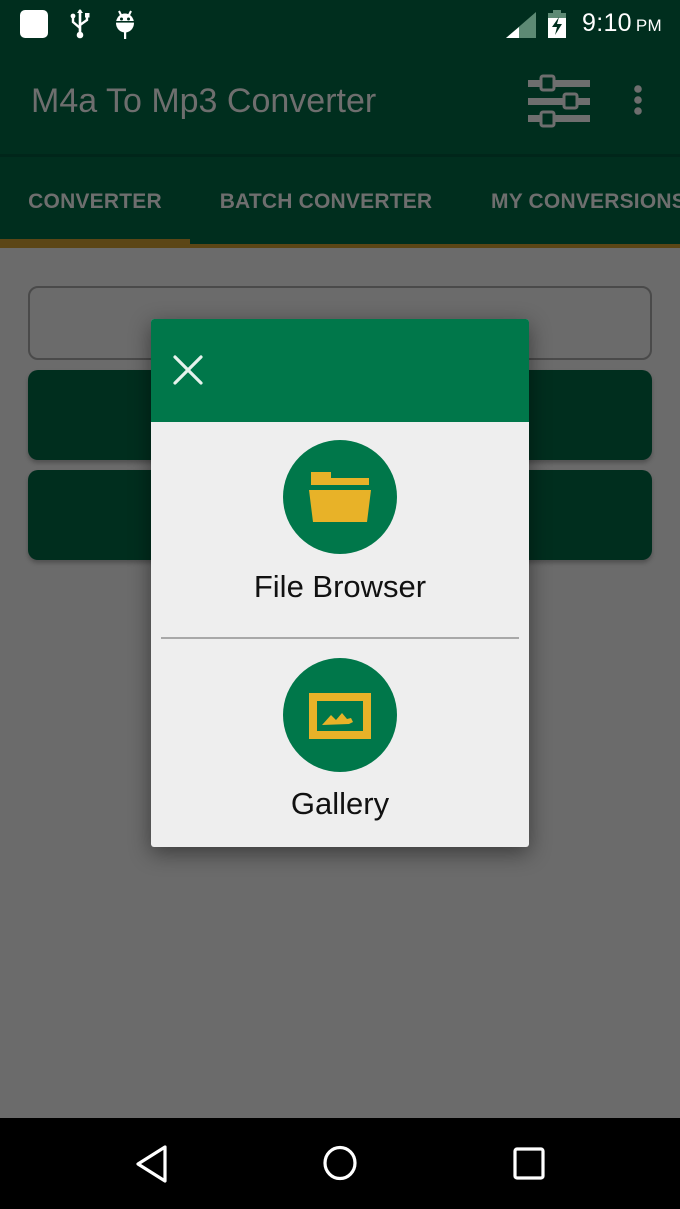  Describe the element at coordinates (340, 586) in the screenshot. I see `file-browser-label: File Browser` at that location.